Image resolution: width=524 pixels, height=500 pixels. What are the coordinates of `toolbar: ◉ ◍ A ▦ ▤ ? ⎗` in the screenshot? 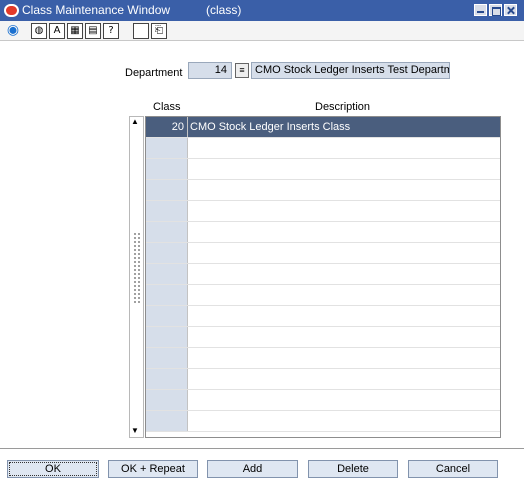 It's located at (262, 31).